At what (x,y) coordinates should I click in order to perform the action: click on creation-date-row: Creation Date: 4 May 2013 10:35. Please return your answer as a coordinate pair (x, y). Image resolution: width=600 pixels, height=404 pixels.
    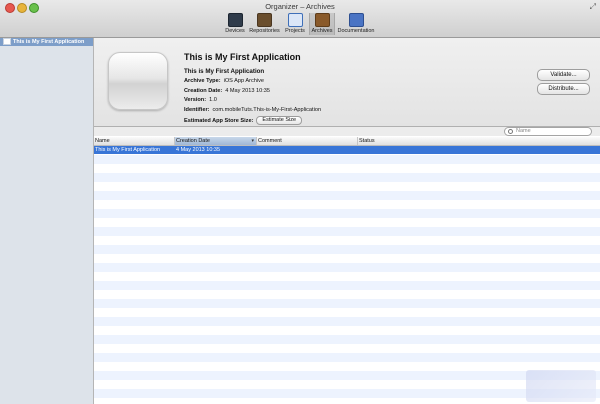
    Looking at the image, I should click on (252, 92).